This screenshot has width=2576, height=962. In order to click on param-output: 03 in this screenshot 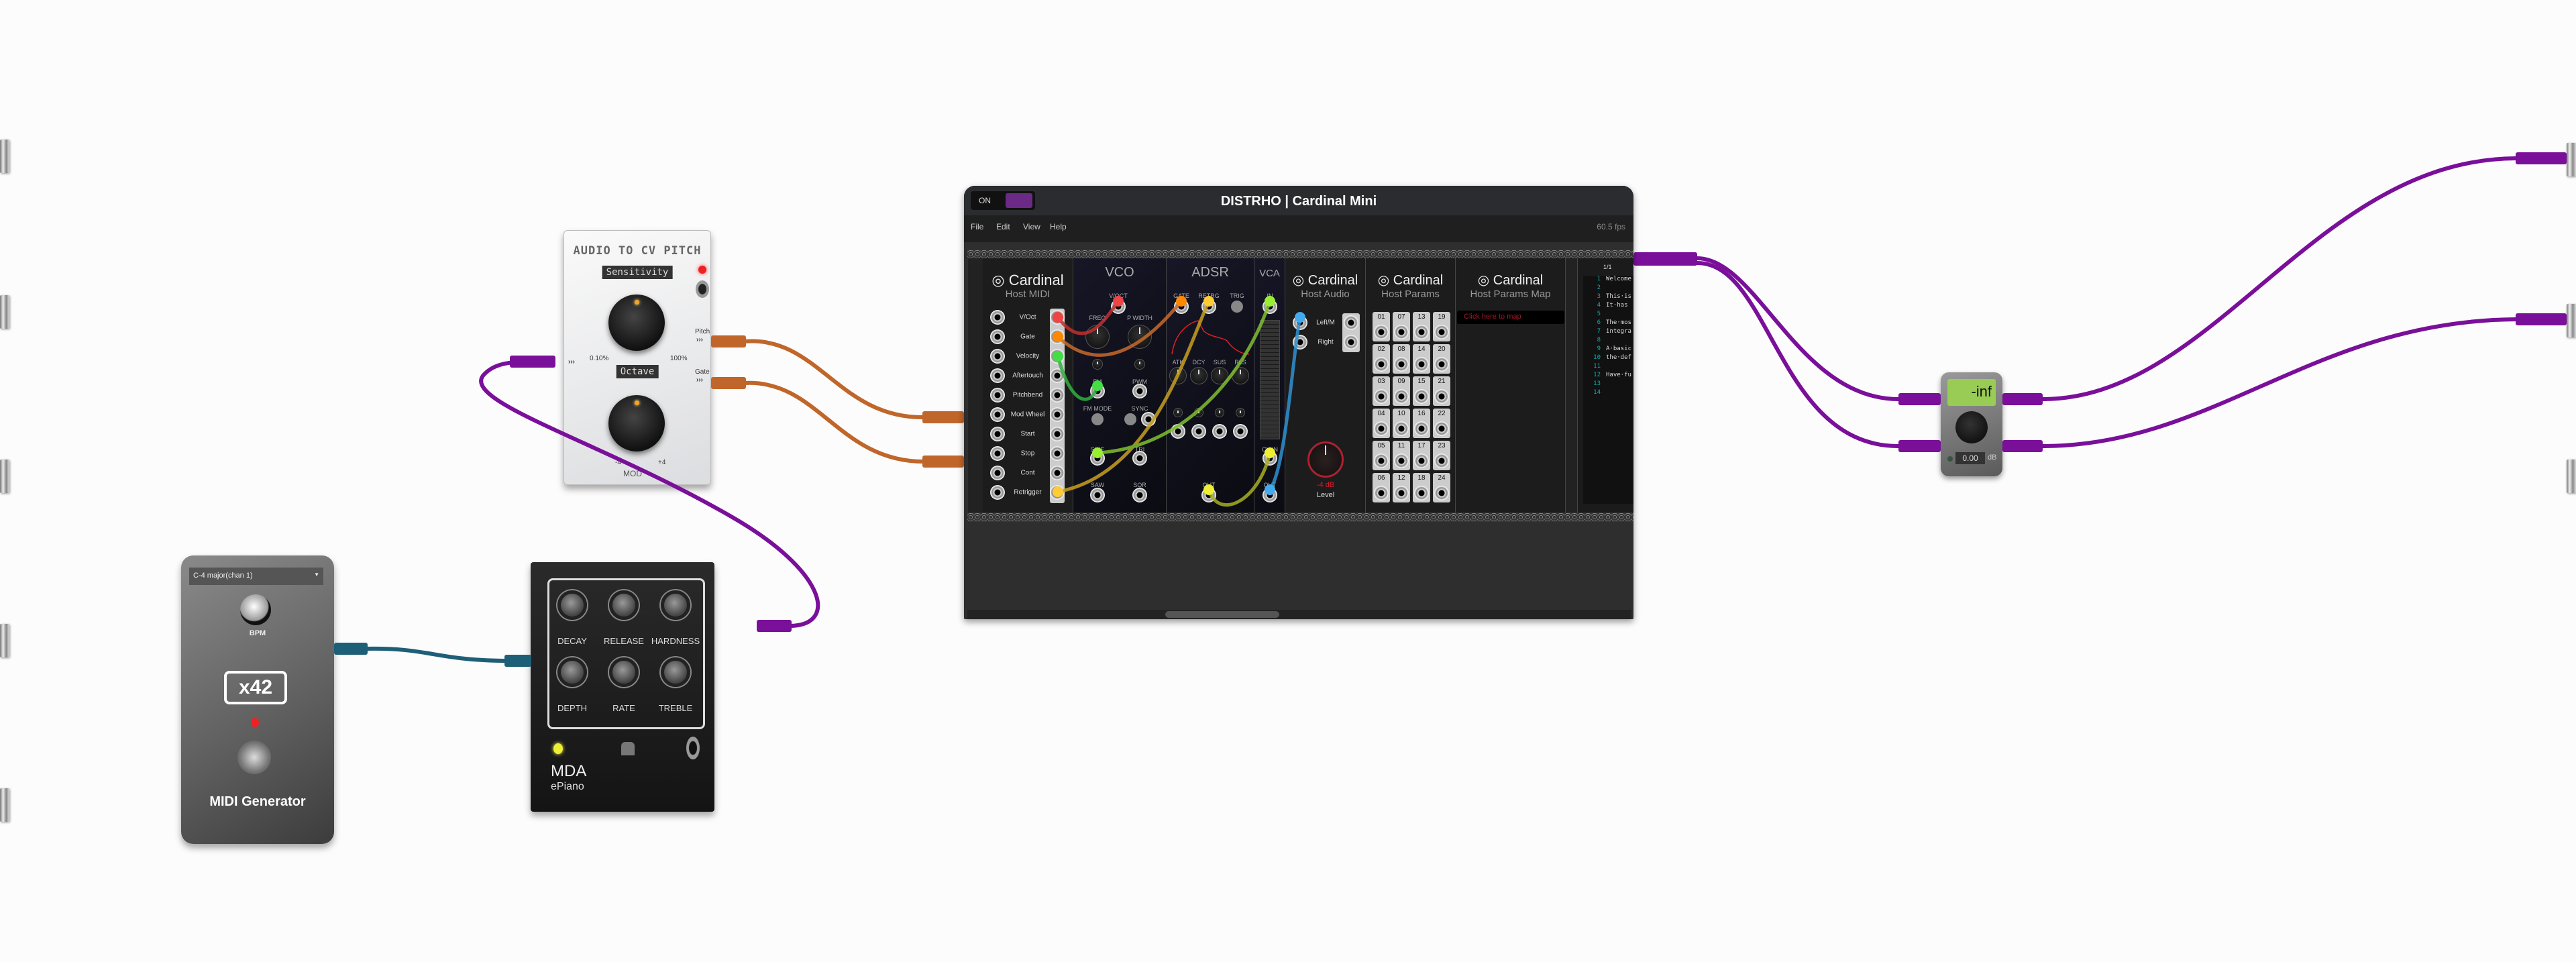, I will do `click(1381, 391)`.